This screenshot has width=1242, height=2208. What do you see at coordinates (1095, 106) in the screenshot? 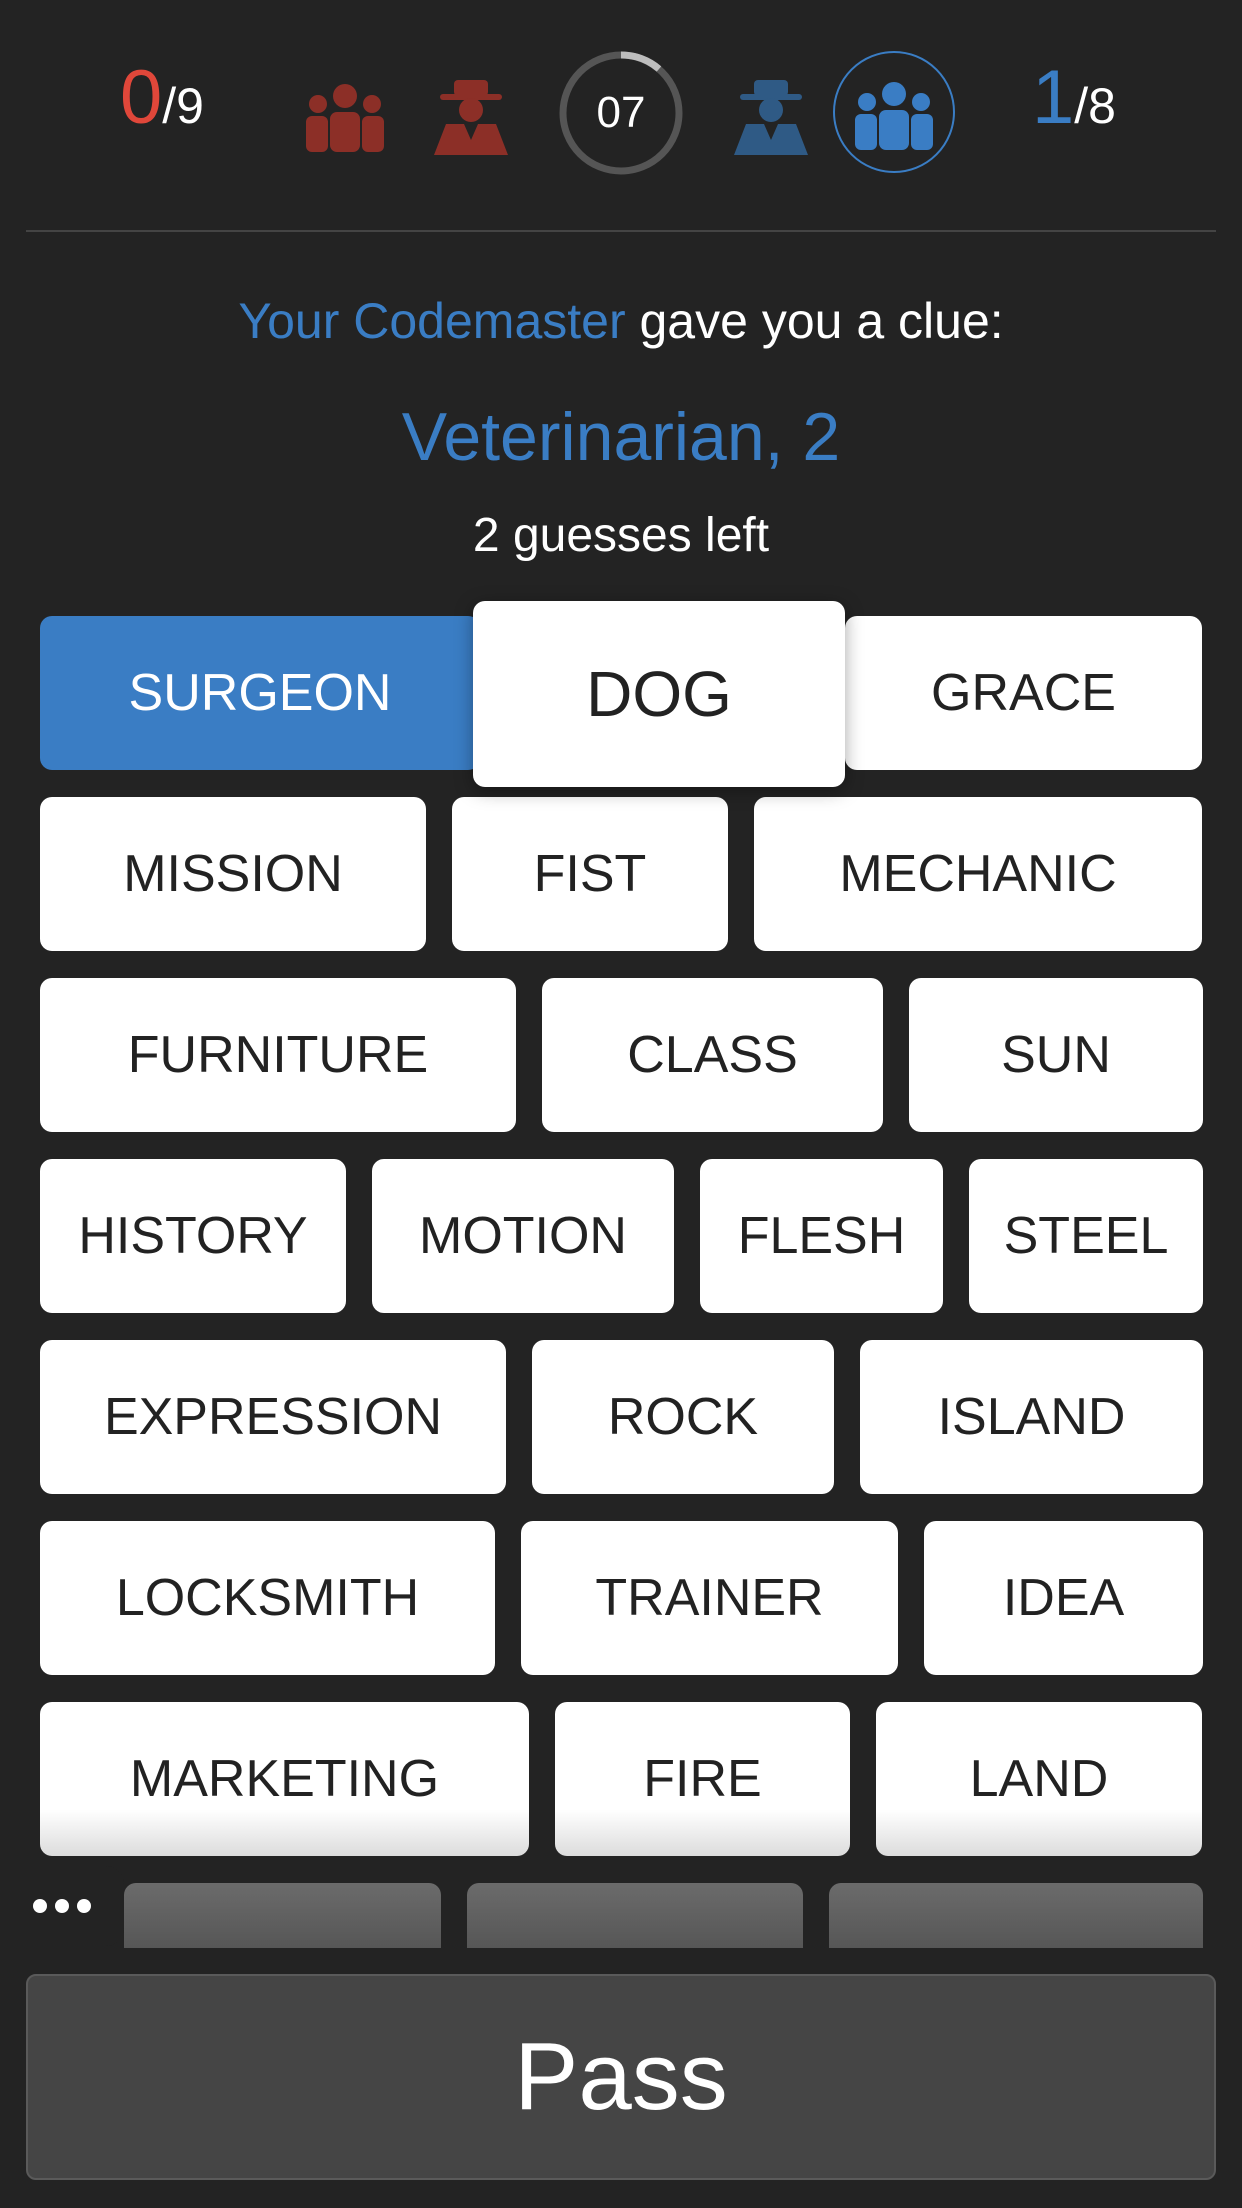
I see `blue-score-total: /8` at bounding box center [1095, 106].